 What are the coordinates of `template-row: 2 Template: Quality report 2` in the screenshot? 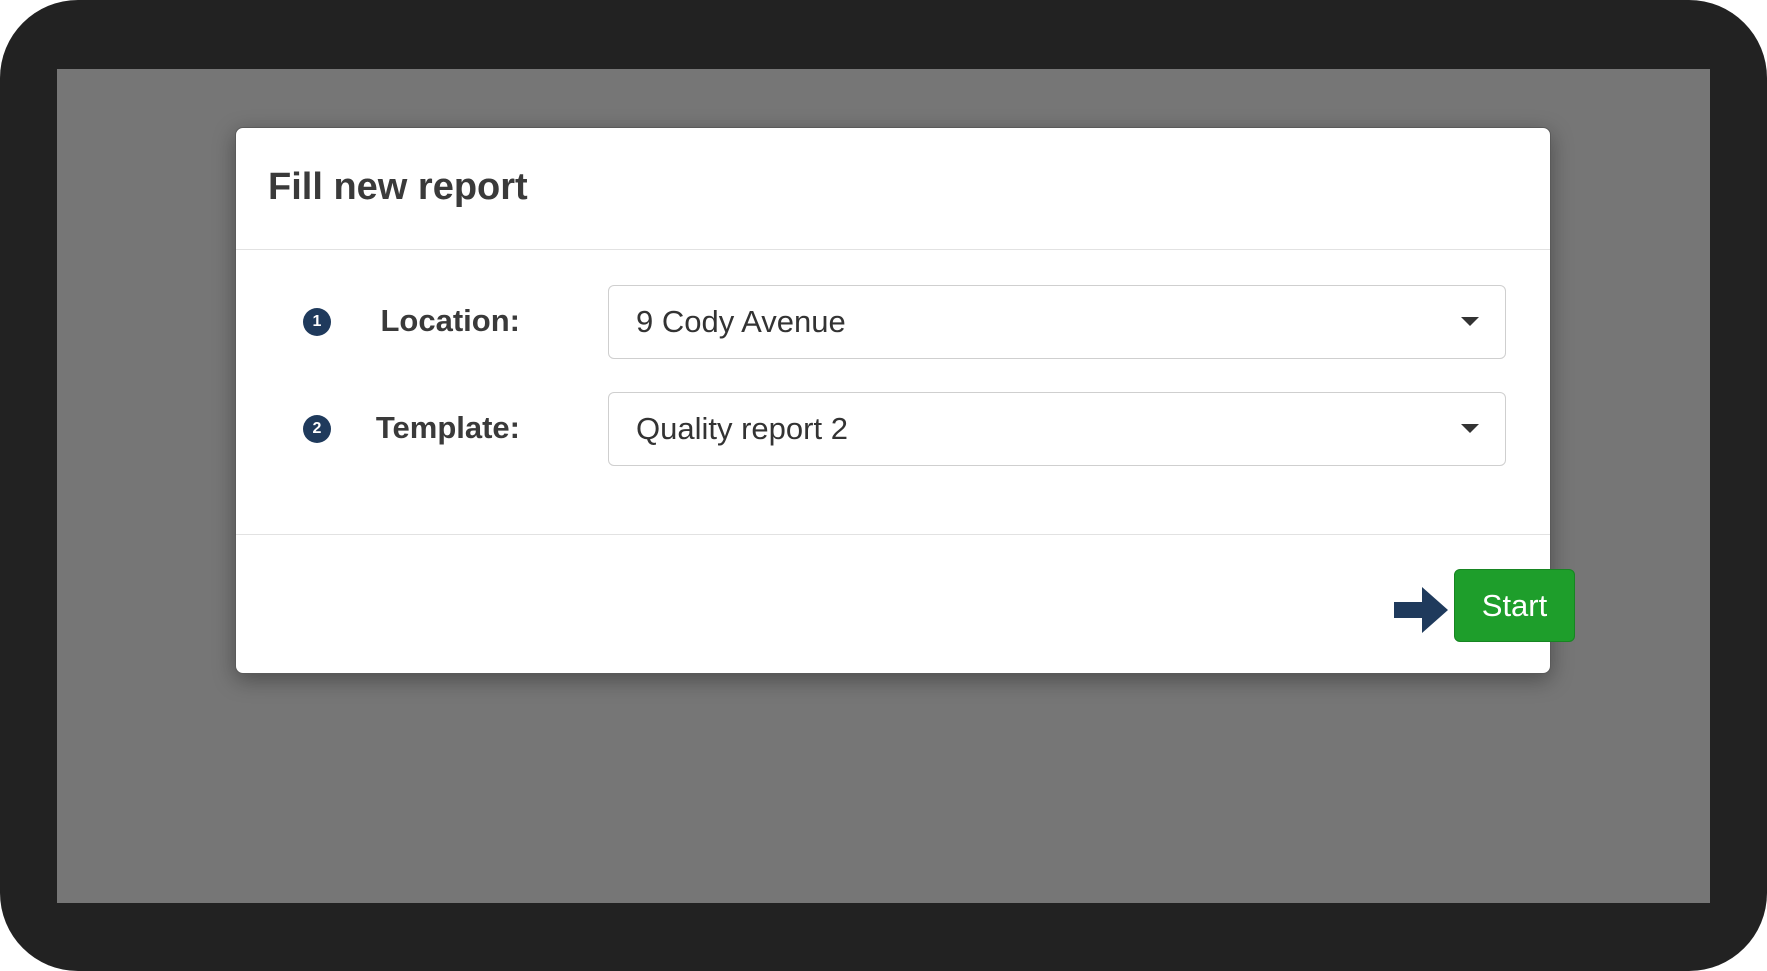 It's located at (893, 429).